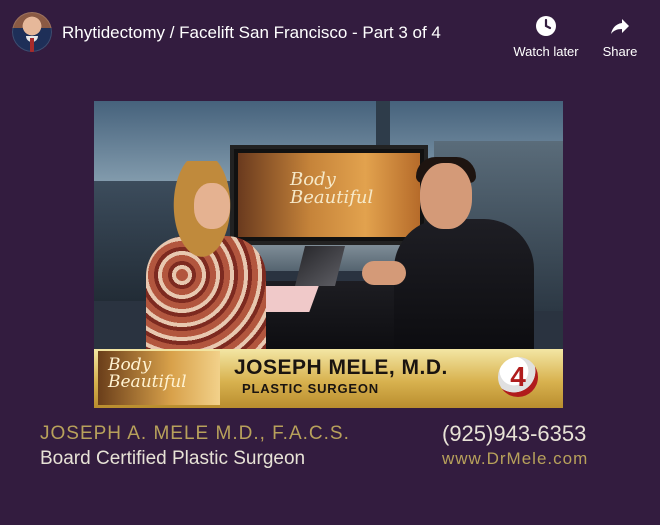 Image resolution: width=660 pixels, height=525 pixels. I want to click on share-arrow-icon, so click(620, 26).